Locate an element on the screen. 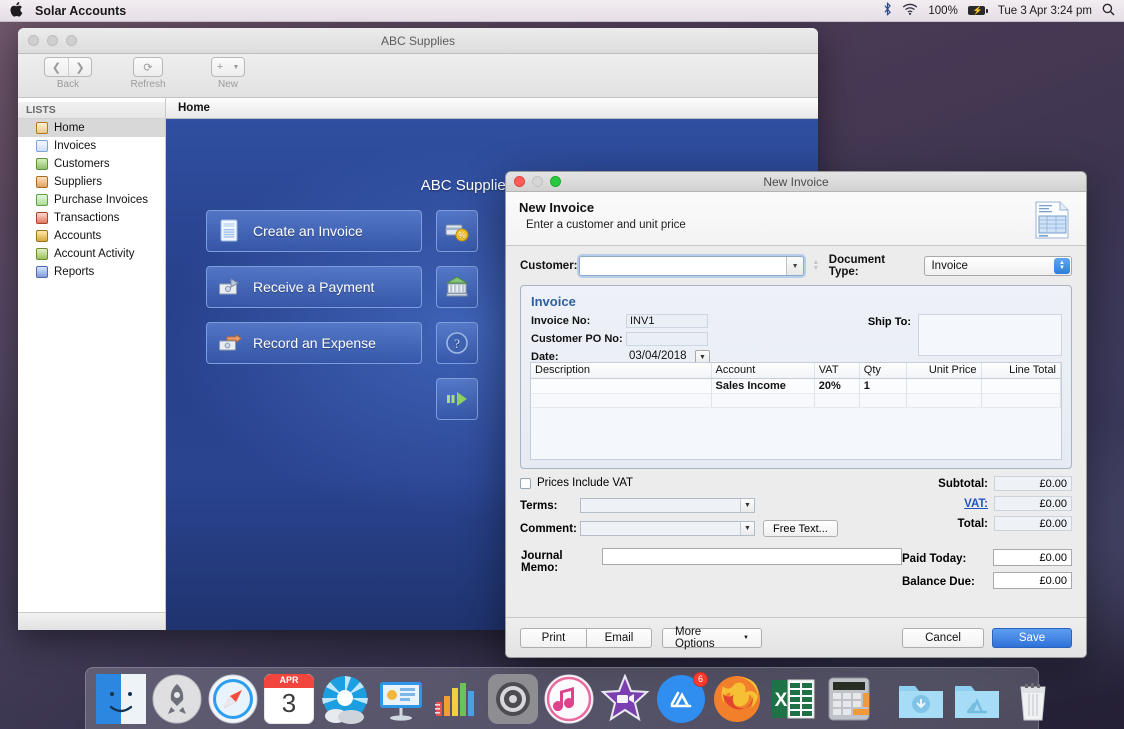 The width and height of the screenshot is (1124, 729). toolbar-refresh-button: ⟳ Refresh is located at coordinates (148, 73).